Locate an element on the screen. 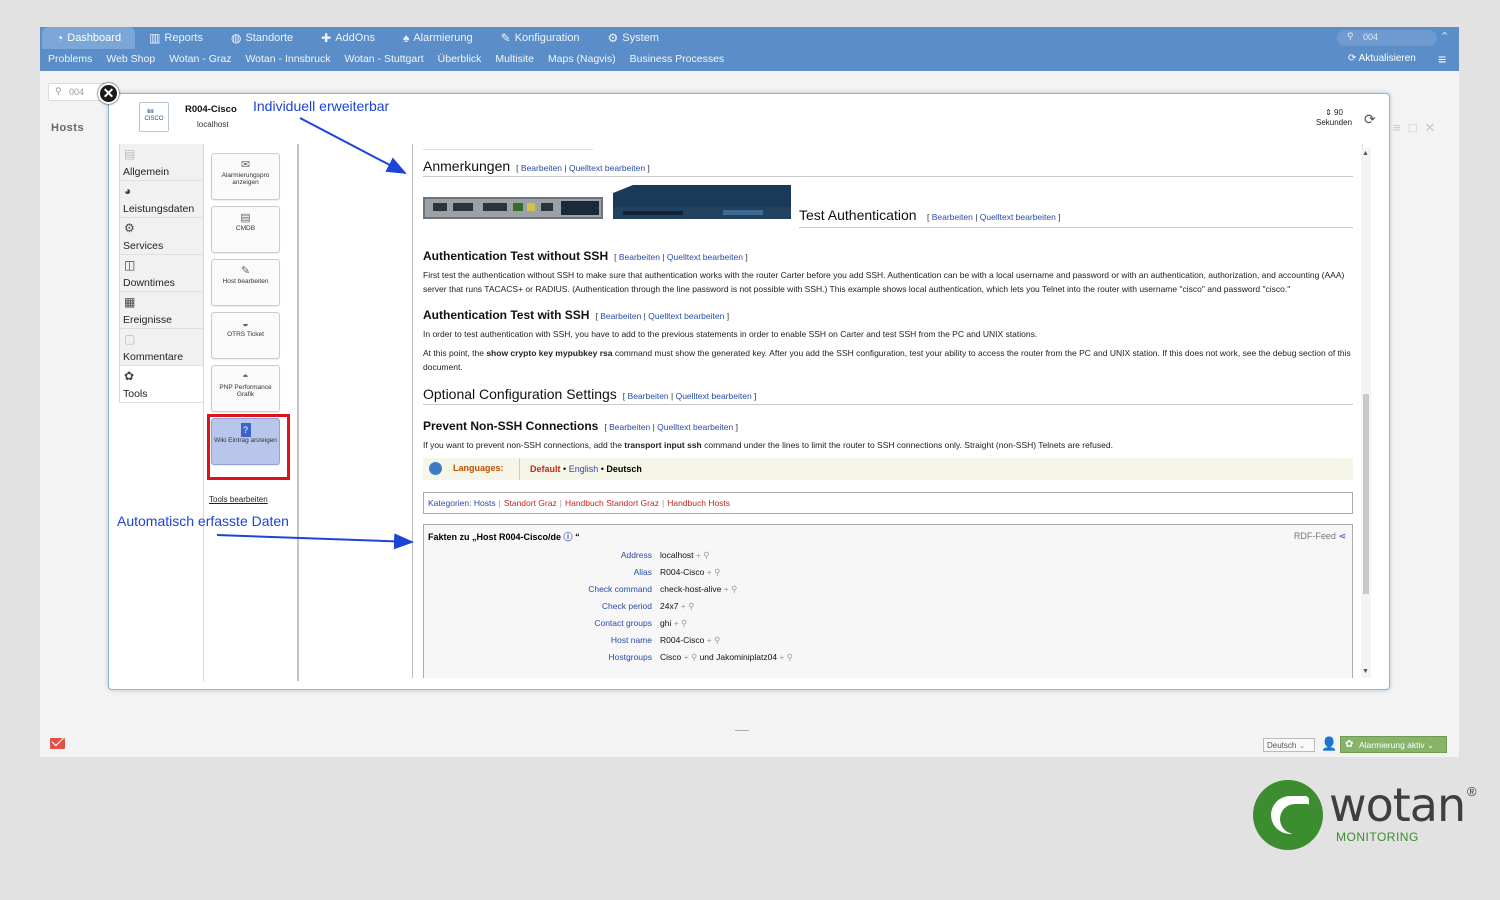 Image resolution: width=1500 pixels, height=900 pixels. alarm-status-button: ✿ Alarmierung aktiv ⌄ is located at coordinates (1393, 744).